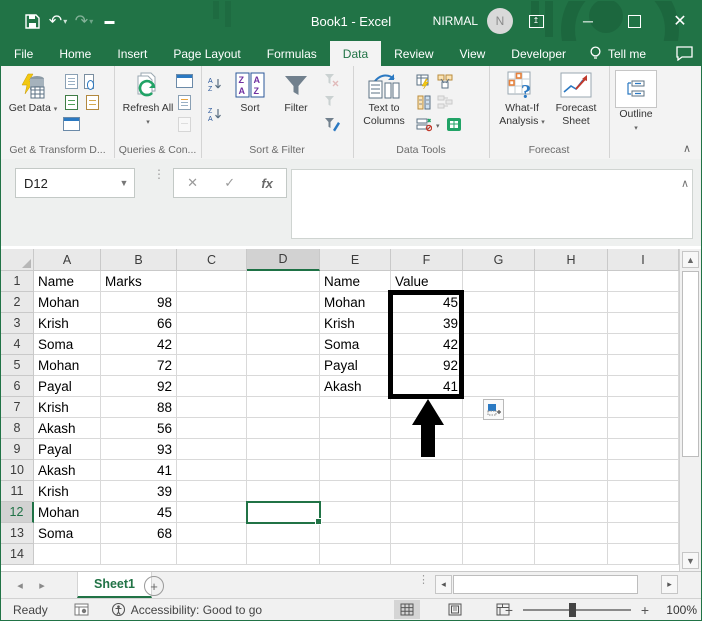  Describe the element at coordinates (139, 428) in the screenshot. I see `cell-B8: 56` at that location.